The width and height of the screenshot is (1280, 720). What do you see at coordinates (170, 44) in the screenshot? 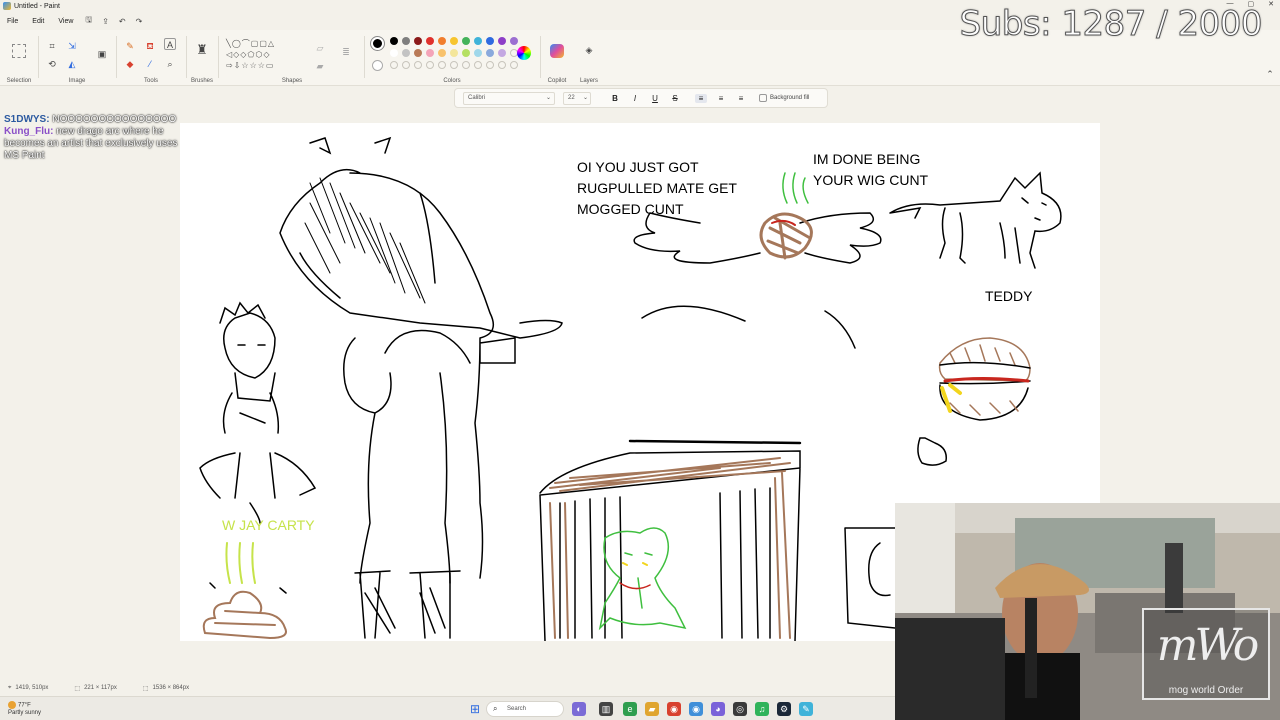
I see `text-tool-icon: A` at bounding box center [170, 44].